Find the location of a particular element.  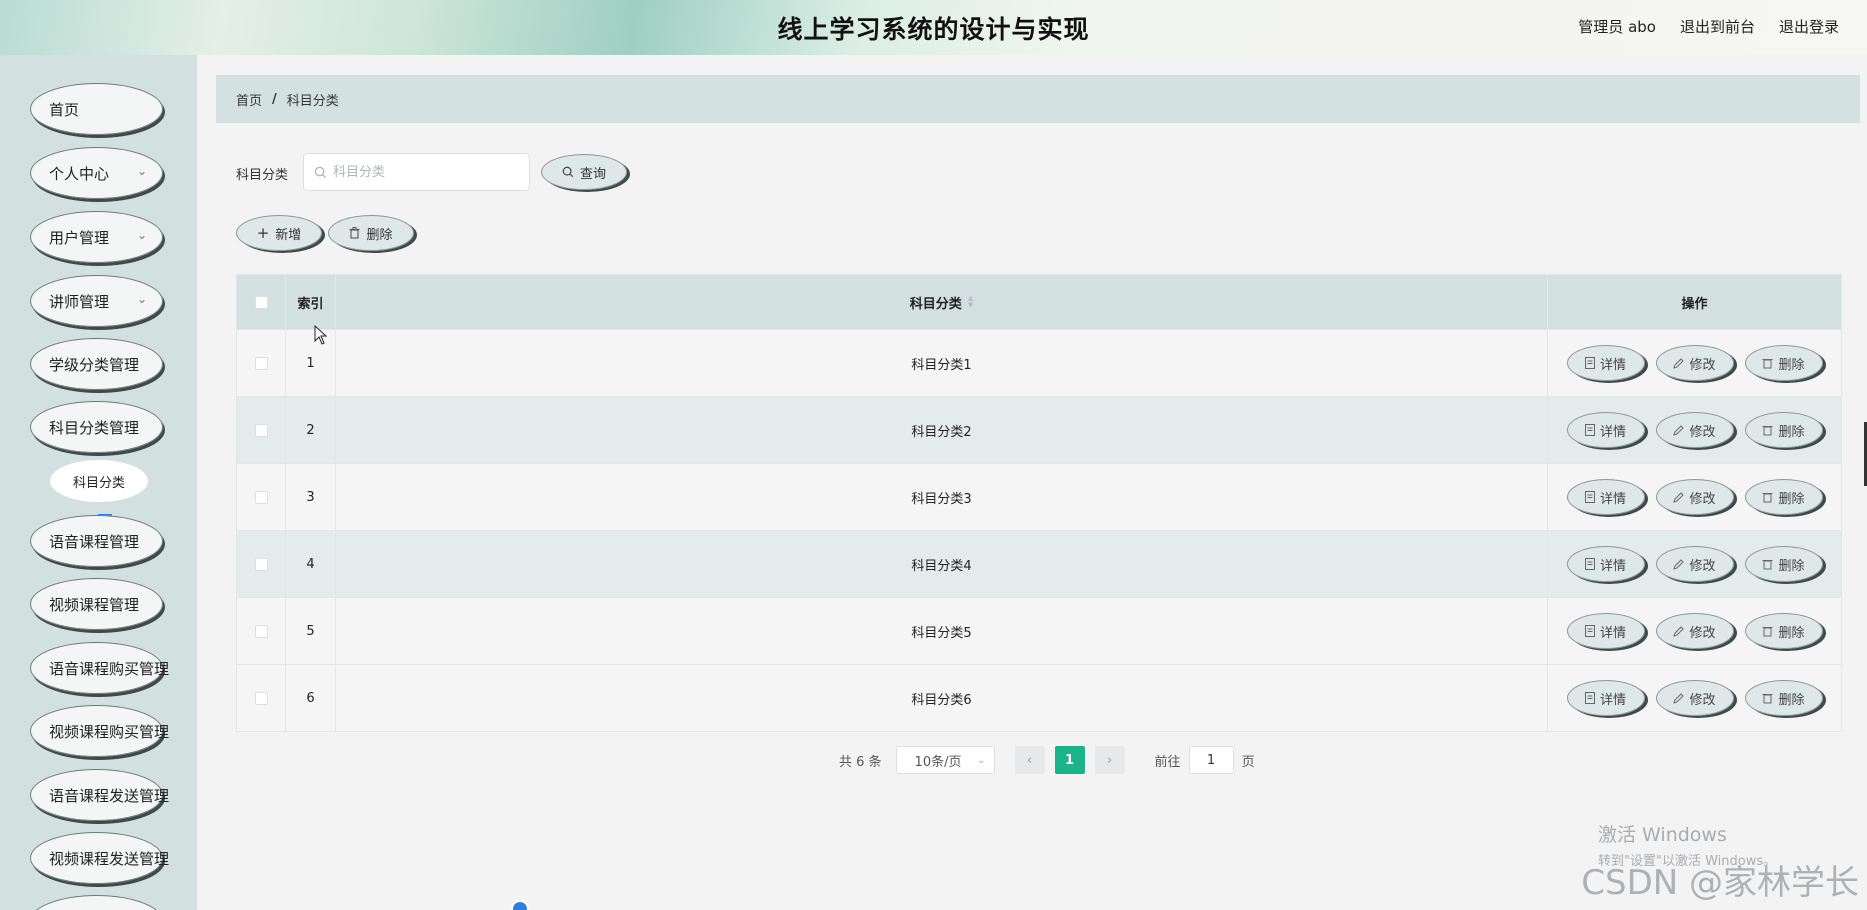

sidebar-item-label: 学级分类管理 is located at coordinates (94, 364).